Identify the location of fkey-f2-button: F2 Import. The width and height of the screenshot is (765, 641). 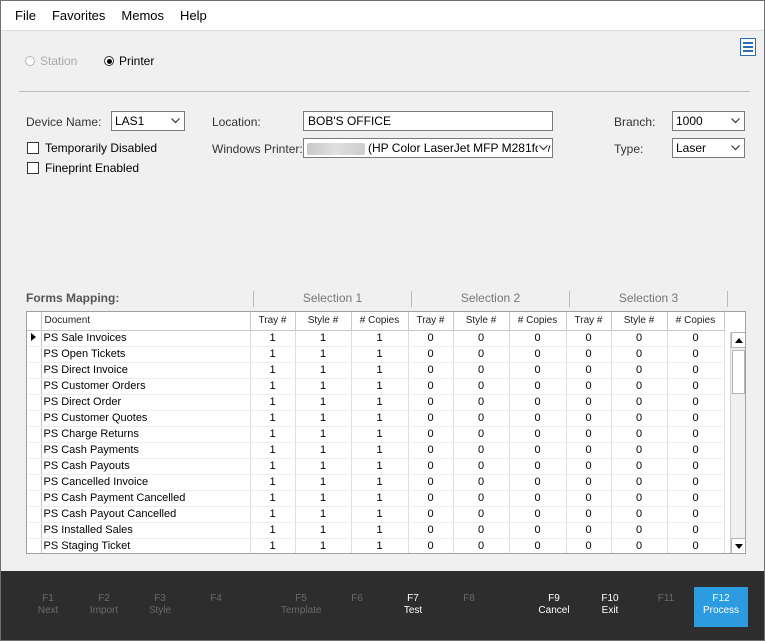
(104, 605).